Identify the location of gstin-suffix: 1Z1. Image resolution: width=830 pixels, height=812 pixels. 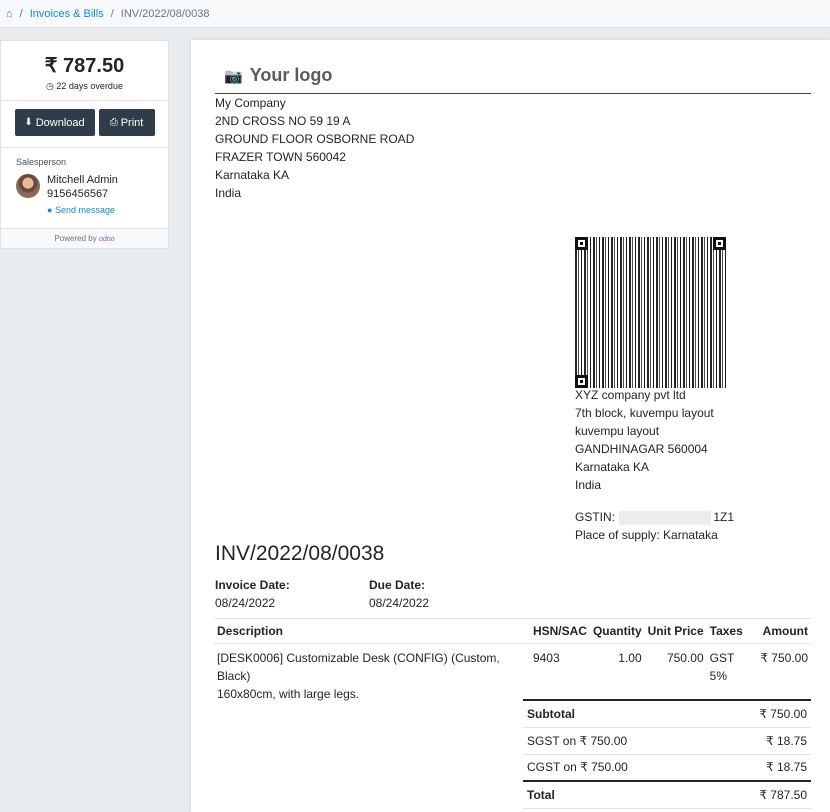
(724, 517).